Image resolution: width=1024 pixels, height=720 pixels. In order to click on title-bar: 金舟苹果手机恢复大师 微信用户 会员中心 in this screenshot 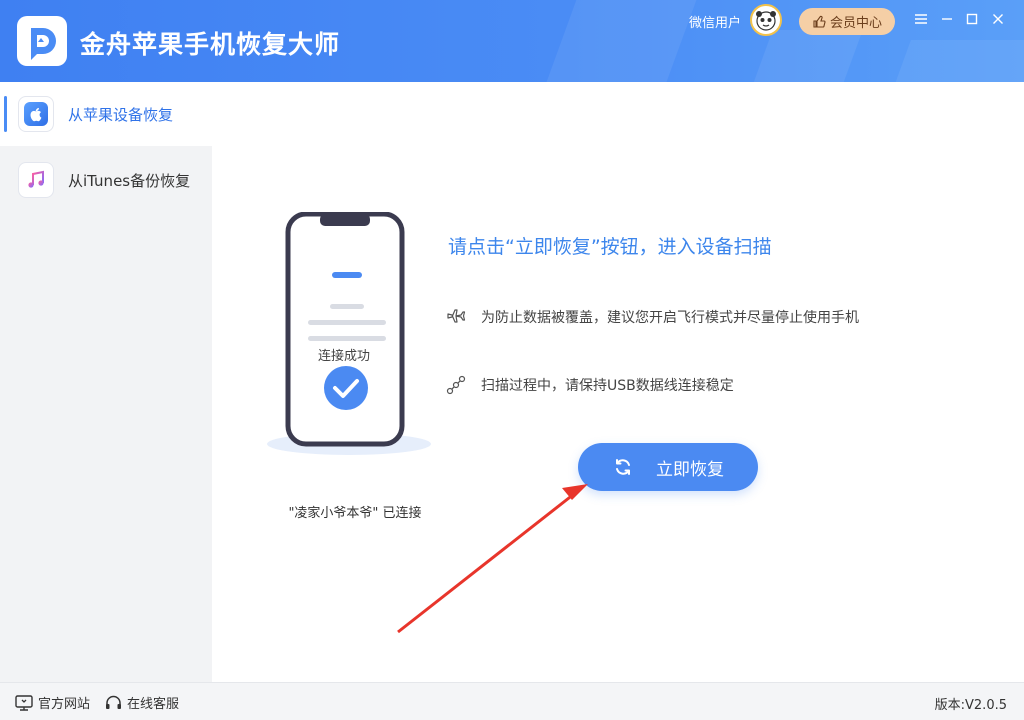, I will do `click(512, 41)`.